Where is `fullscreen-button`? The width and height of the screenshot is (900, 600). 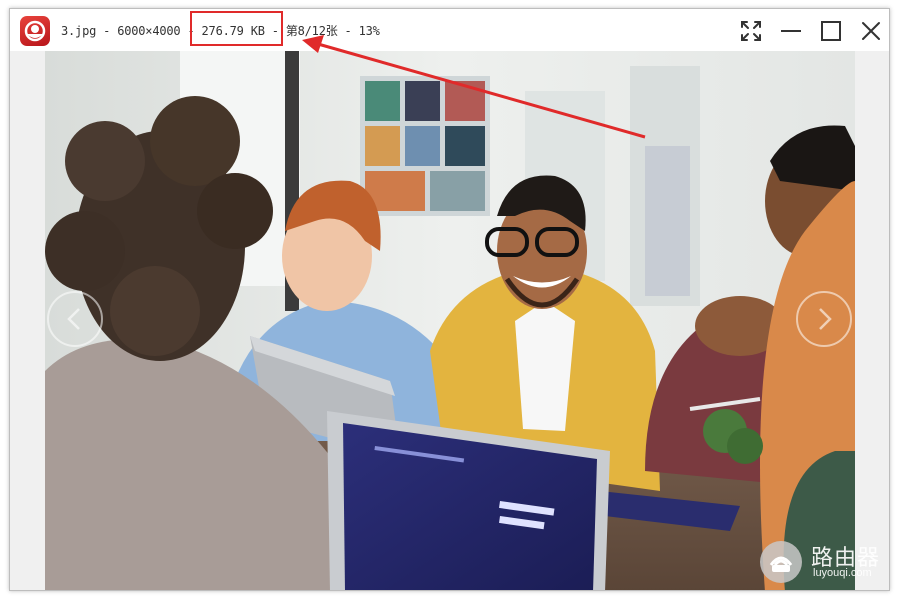 fullscreen-button is located at coordinates (751, 31).